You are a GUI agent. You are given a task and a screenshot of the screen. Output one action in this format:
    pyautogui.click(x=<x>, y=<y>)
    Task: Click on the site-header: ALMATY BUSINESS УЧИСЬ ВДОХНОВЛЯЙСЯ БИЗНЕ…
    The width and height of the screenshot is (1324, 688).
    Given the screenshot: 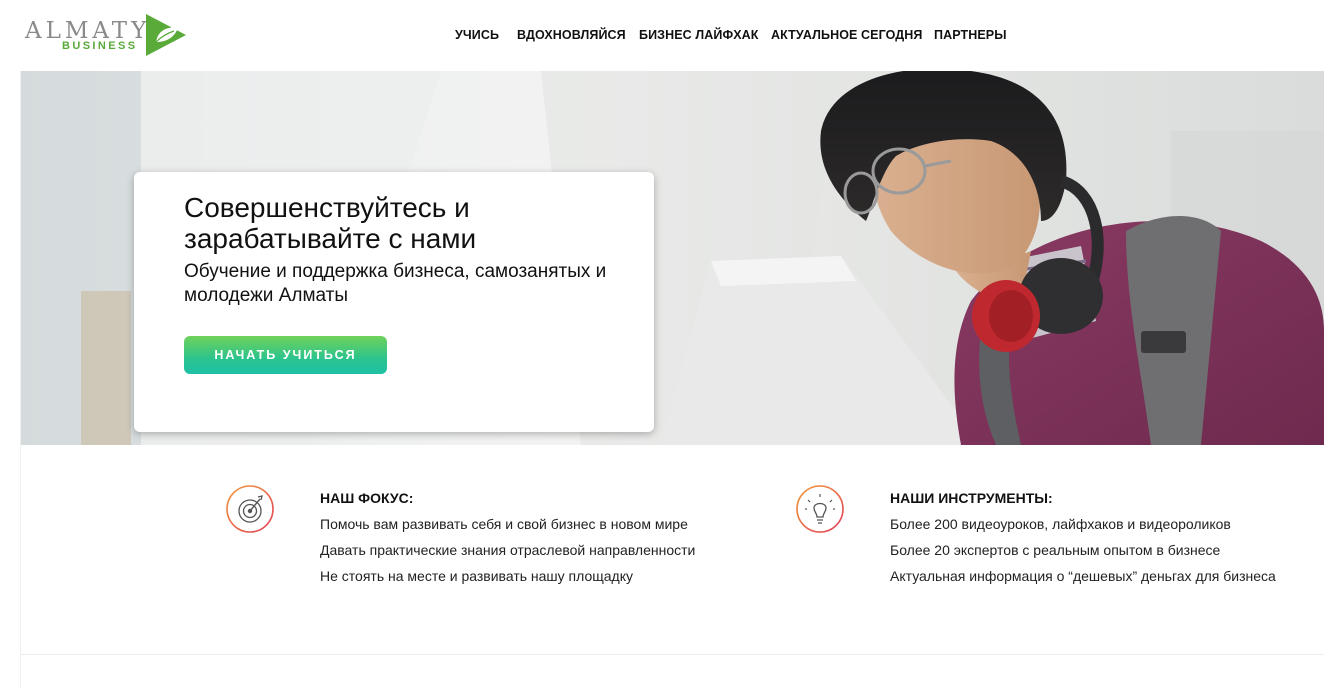 What is the action you would take?
    pyautogui.click(x=672, y=35)
    